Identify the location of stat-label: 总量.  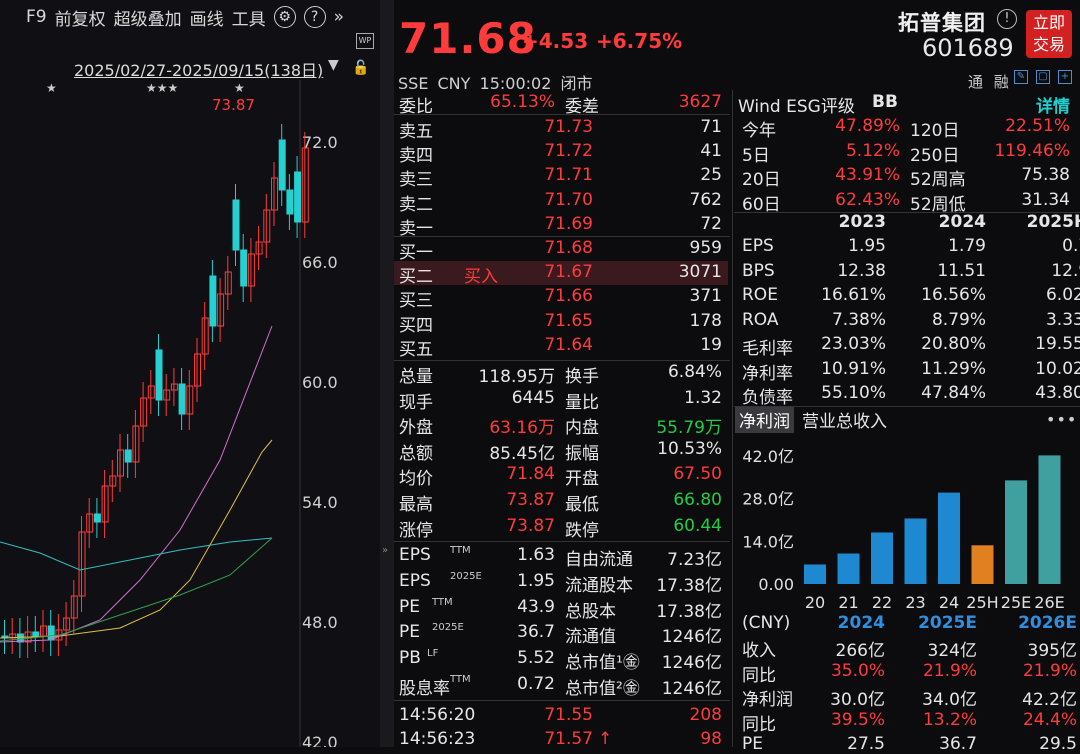
(416, 377).